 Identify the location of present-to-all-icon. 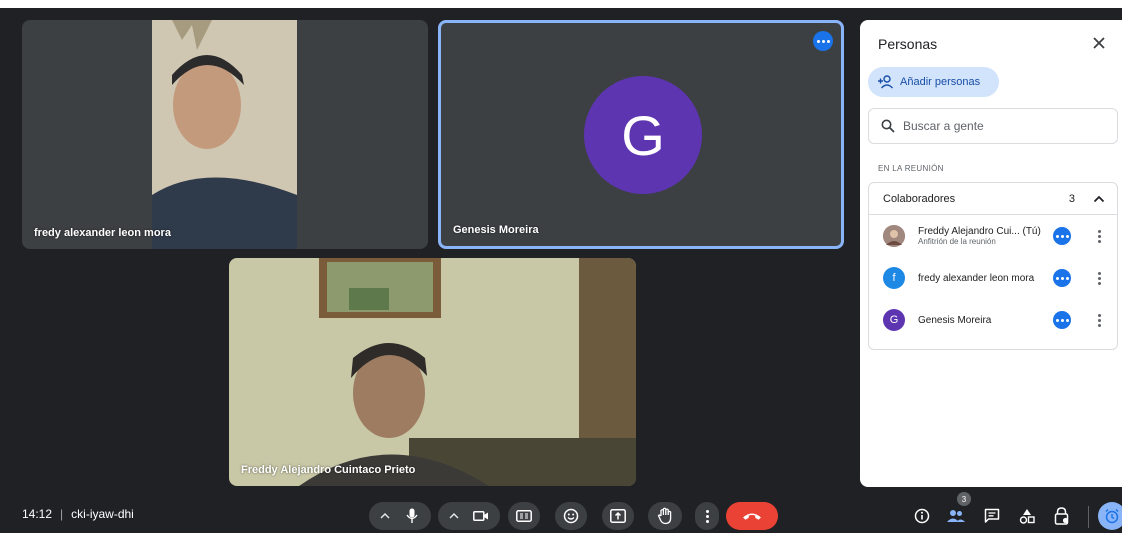
(618, 516).